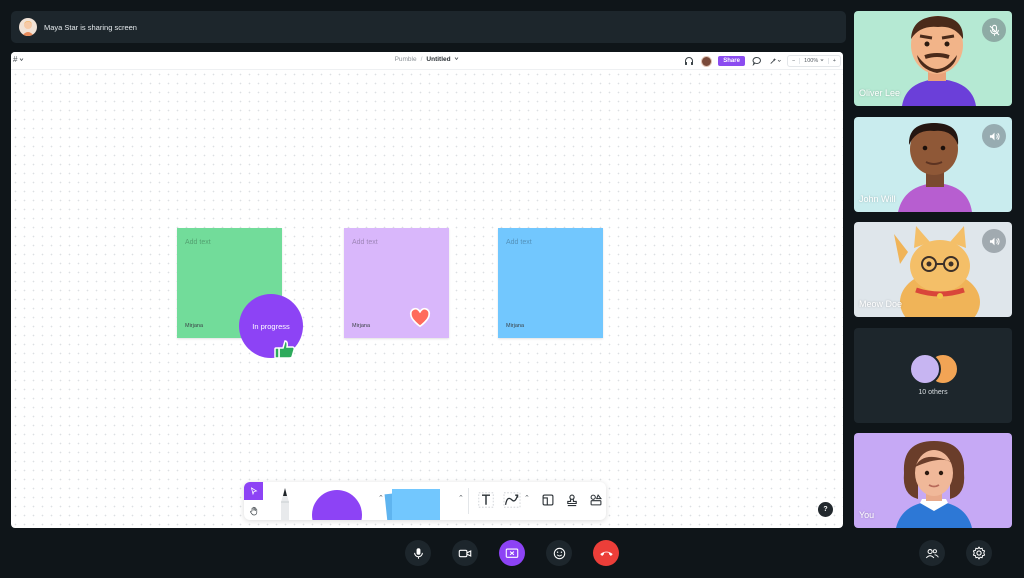  I want to click on participant-name: John Will, so click(877, 199).